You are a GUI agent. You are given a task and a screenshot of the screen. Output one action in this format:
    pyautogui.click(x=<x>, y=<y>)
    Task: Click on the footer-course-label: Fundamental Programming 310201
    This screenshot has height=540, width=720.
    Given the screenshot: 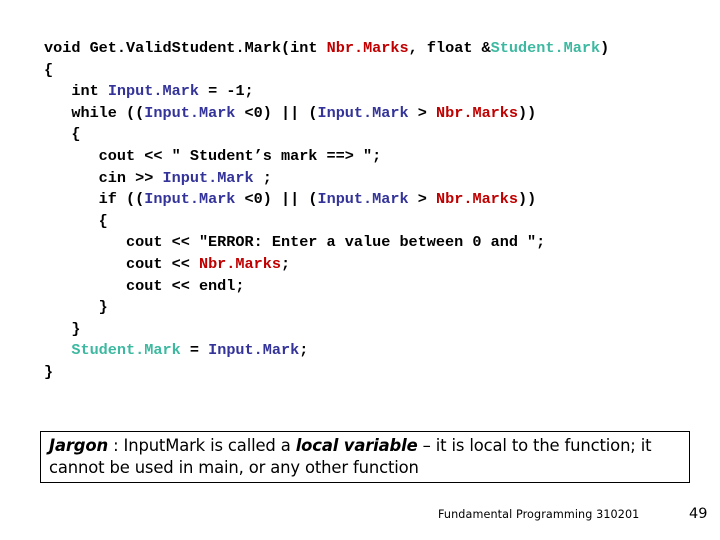 What is the action you would take?
    pyautogui.click(x=539, y=514)
    